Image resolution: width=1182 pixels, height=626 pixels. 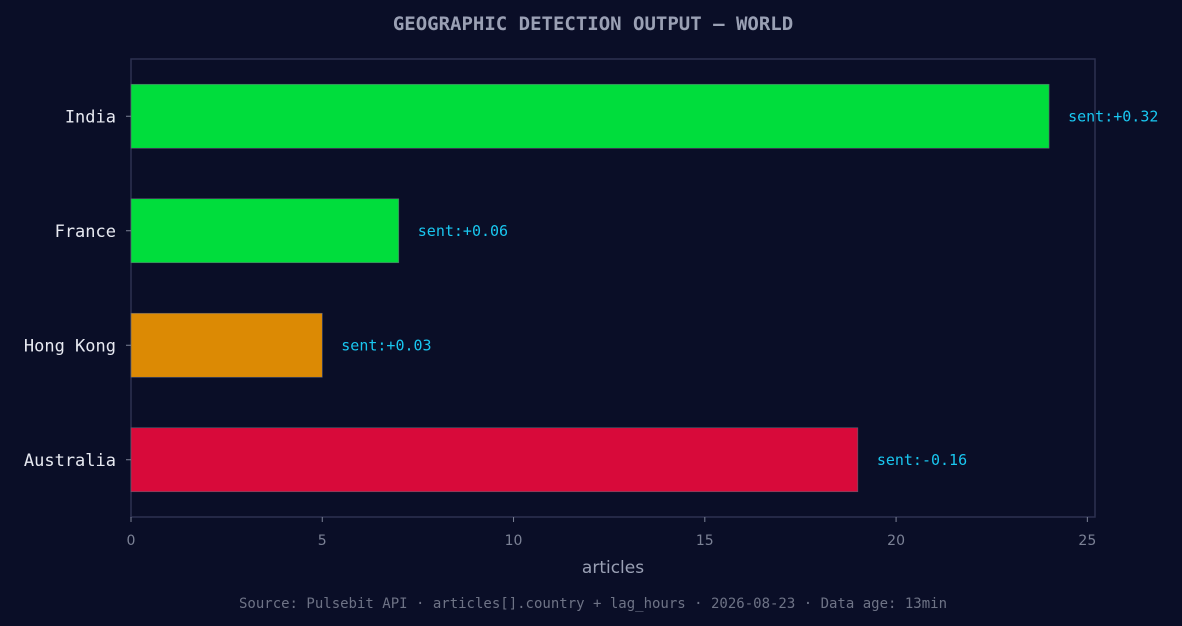 I want to click on bar-data-label: sent:+0.06, so click(x=463, y=231).